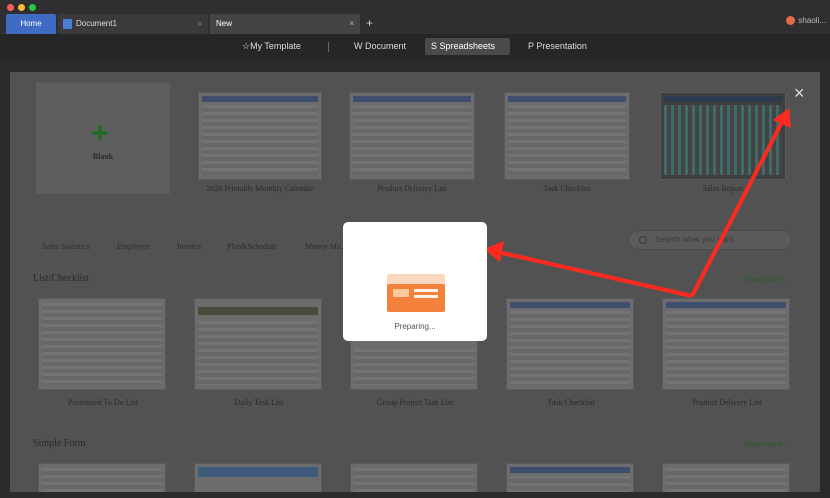  Describe the element at coordinates (386, 46) in the screenshot. I see `category-label: Document` at that location.